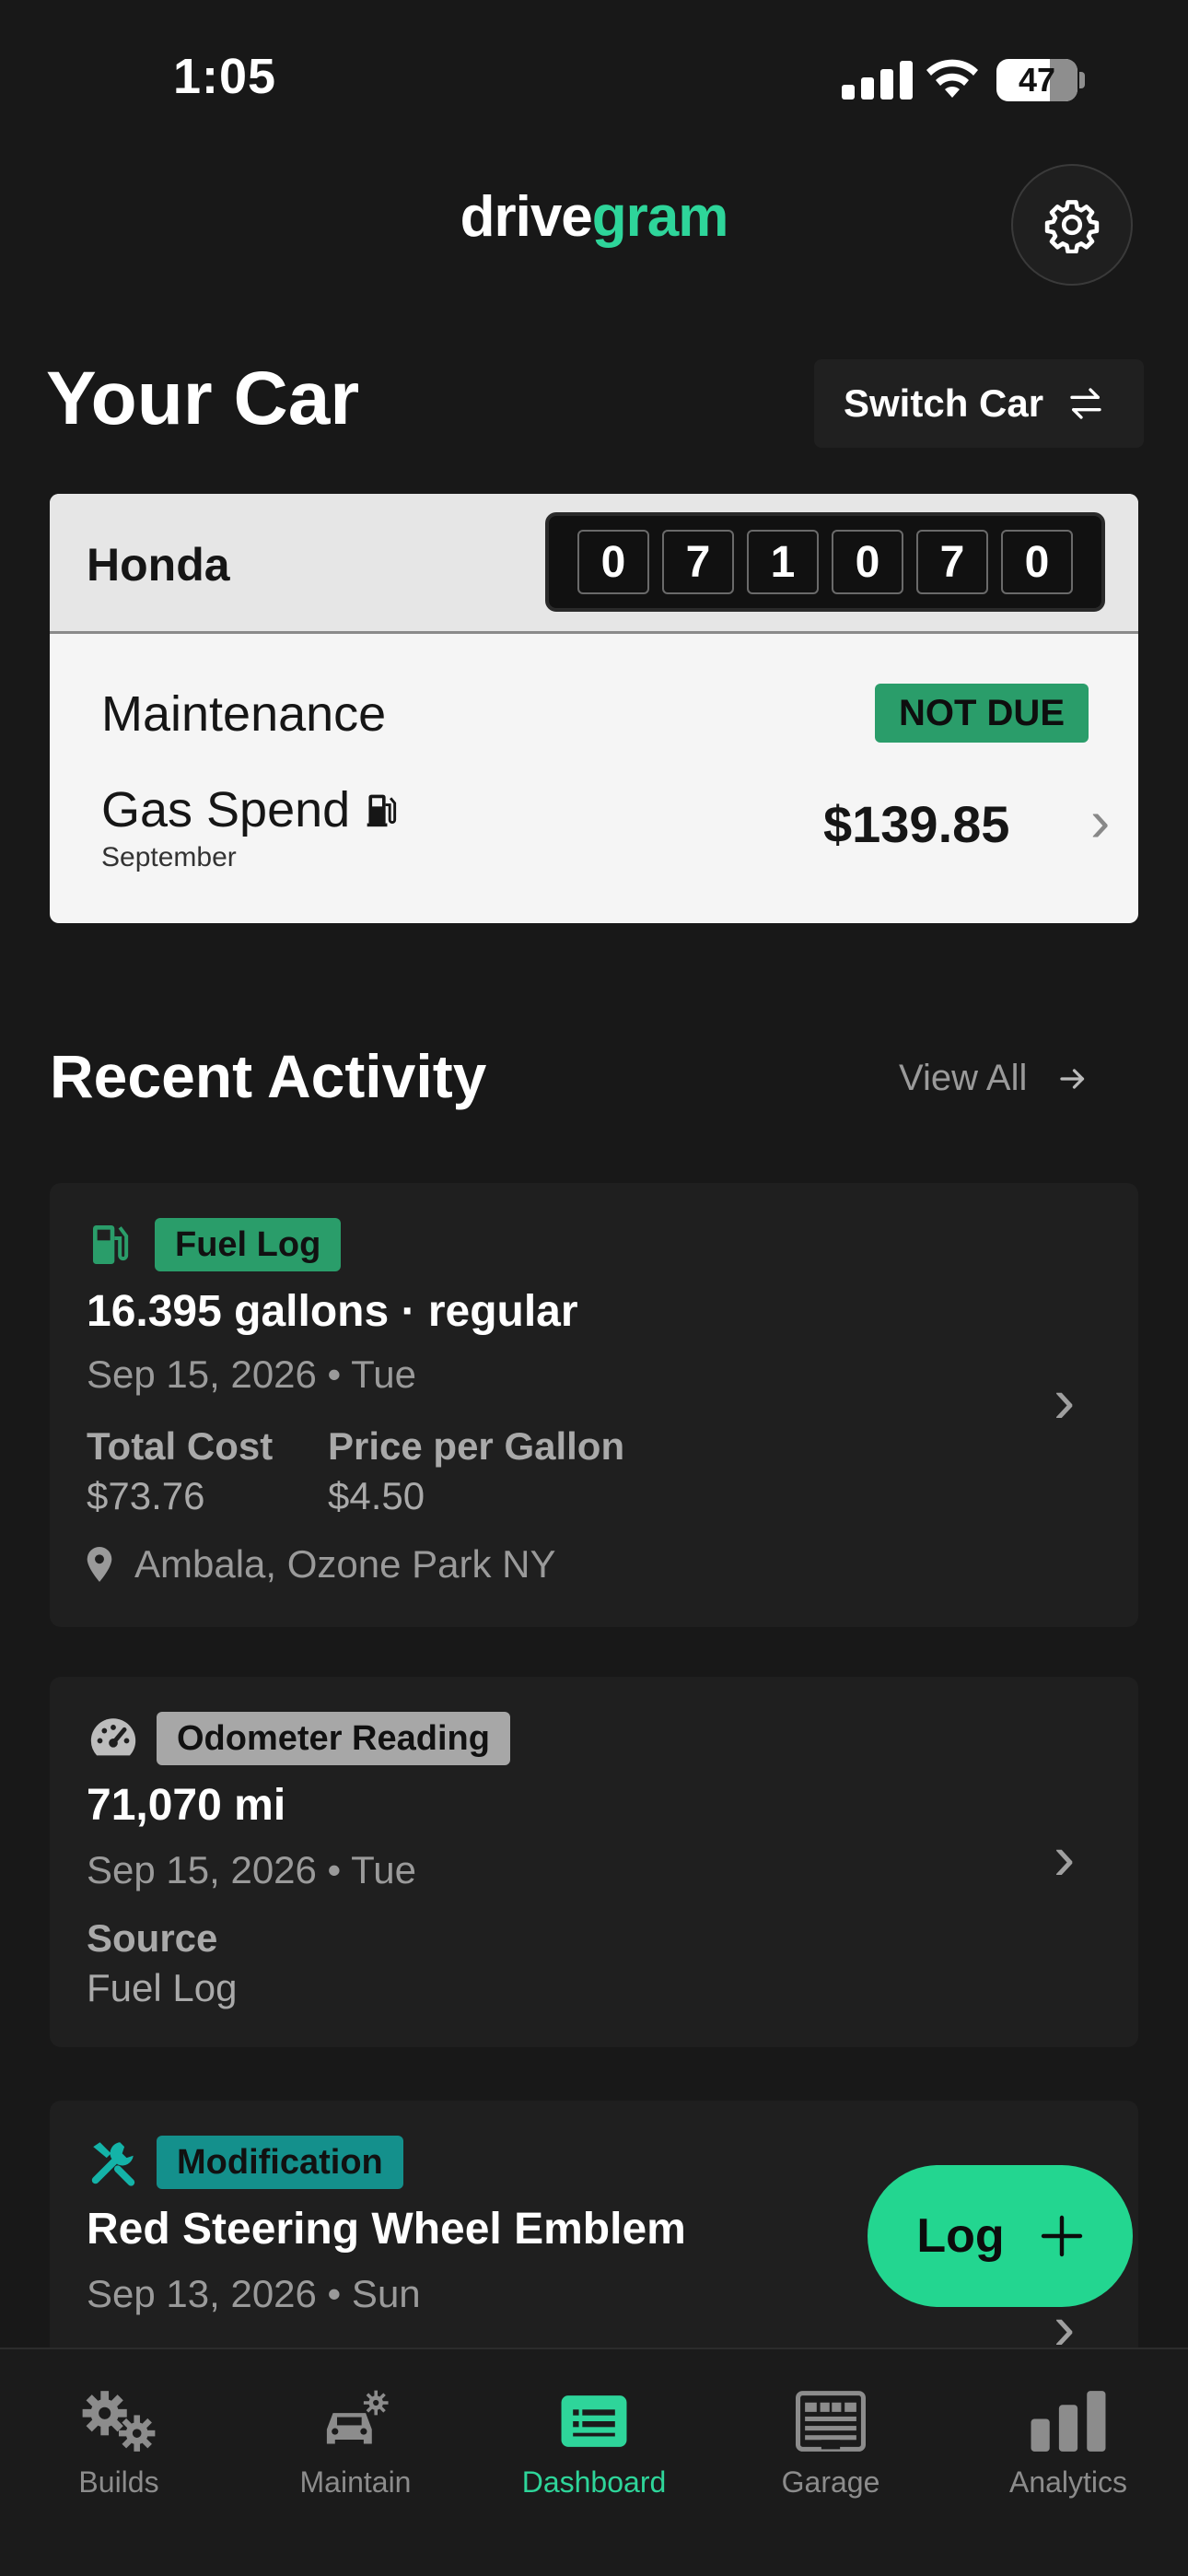 This screenshot has height=2576, width=1188. What do you see at coordinates (916, 824) in the screenshot?
I see `gas-spend-amount: $139.85` at bounding box center [916, 824].